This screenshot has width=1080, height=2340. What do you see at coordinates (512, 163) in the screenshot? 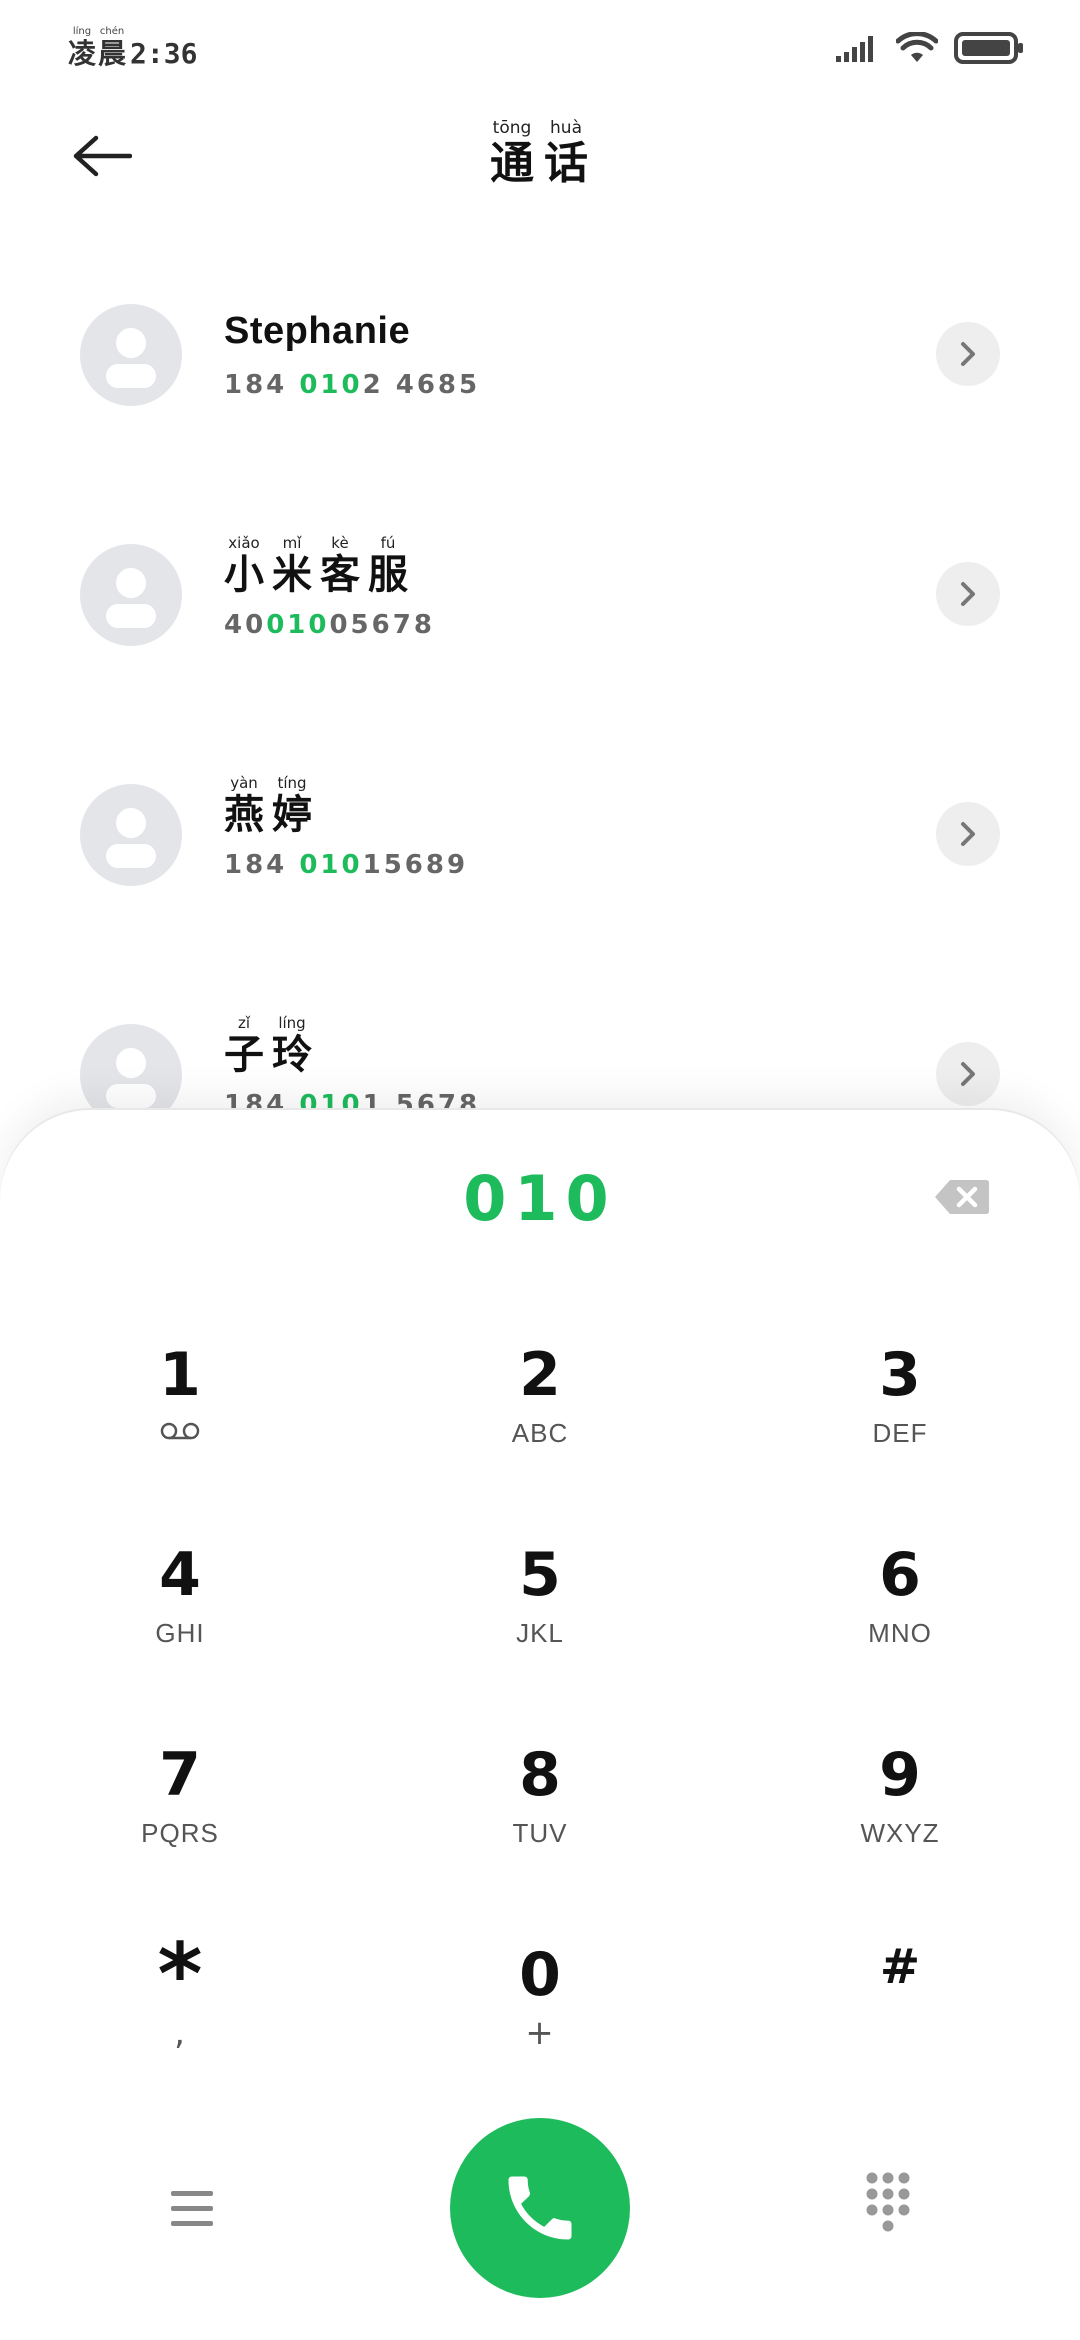
I see `hanzi: 通` at bounding box center [512, 163].